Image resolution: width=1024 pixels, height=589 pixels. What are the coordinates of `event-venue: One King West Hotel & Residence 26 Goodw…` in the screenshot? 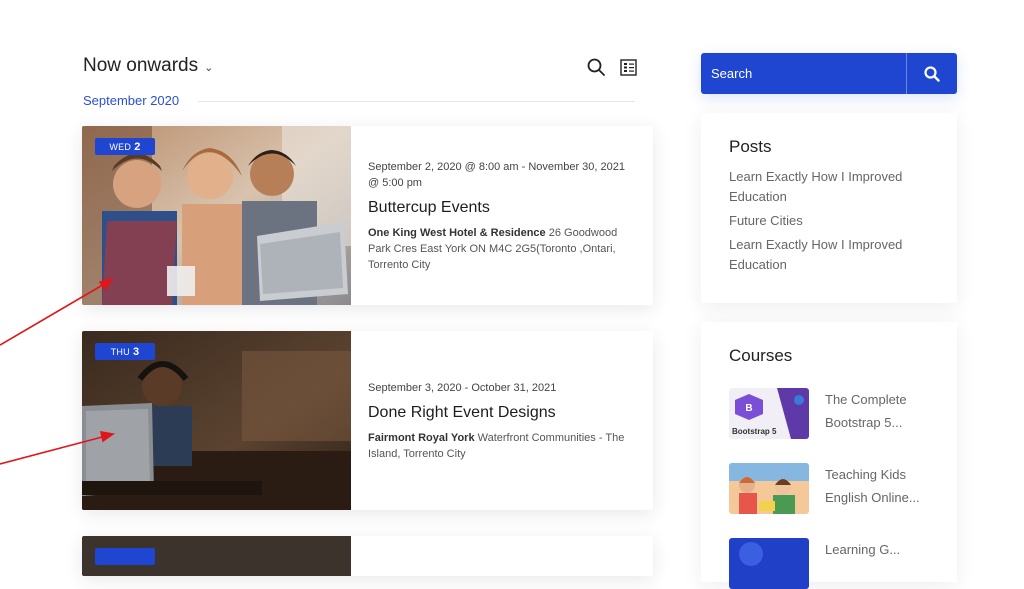 It's located at (502, 249).